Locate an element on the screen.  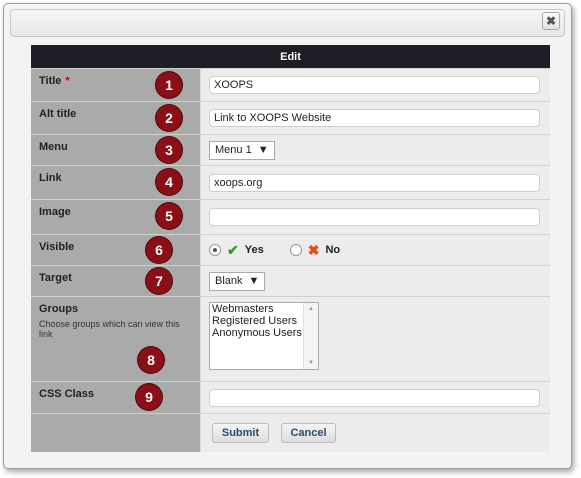
row-target: Target 7 Blank ▼ is located at coordinates (290, 280).